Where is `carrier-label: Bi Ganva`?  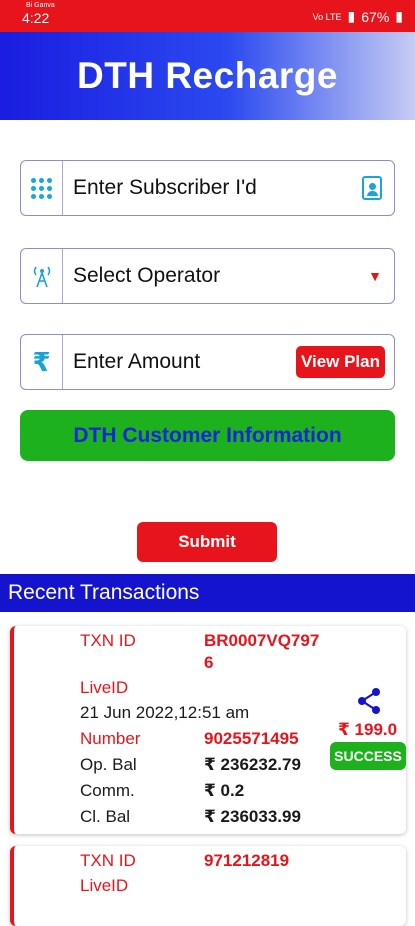 carrier-label: Bi Ganva is located at coordinates (40, 5).